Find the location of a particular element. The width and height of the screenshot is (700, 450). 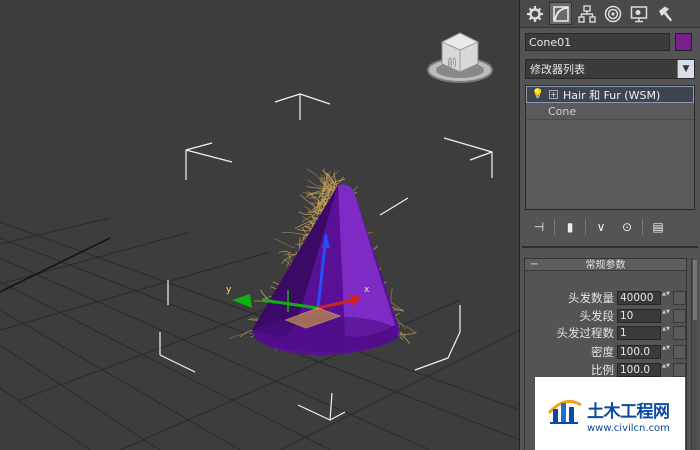

rollout-header: − 常规参数 is located at coordinates (605, 265).